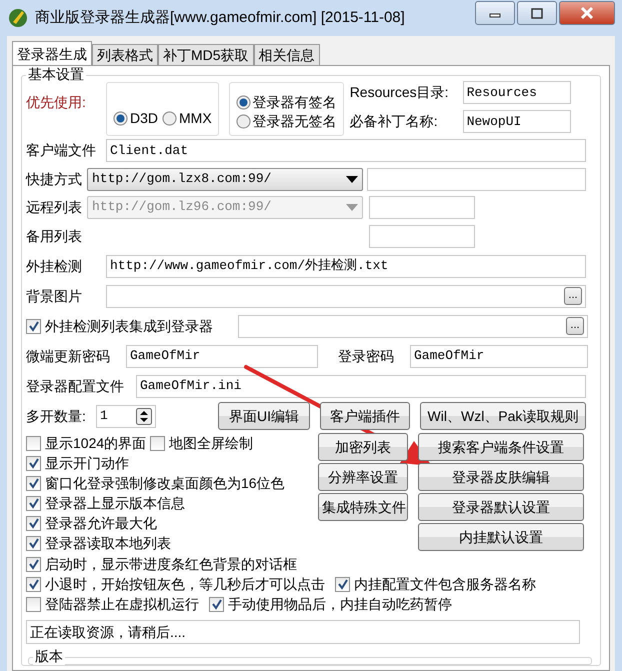 The width and height of the screenshot is (622, 671). I want to click on close-button, so click(587, 13).